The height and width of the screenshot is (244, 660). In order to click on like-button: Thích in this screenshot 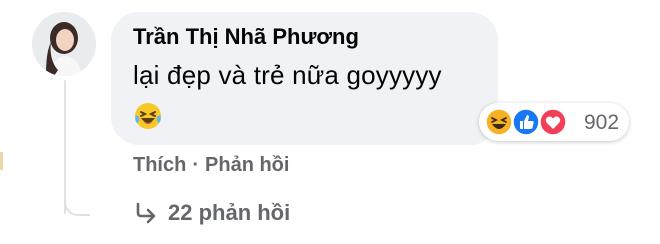, I will do `click(159, 165)`.